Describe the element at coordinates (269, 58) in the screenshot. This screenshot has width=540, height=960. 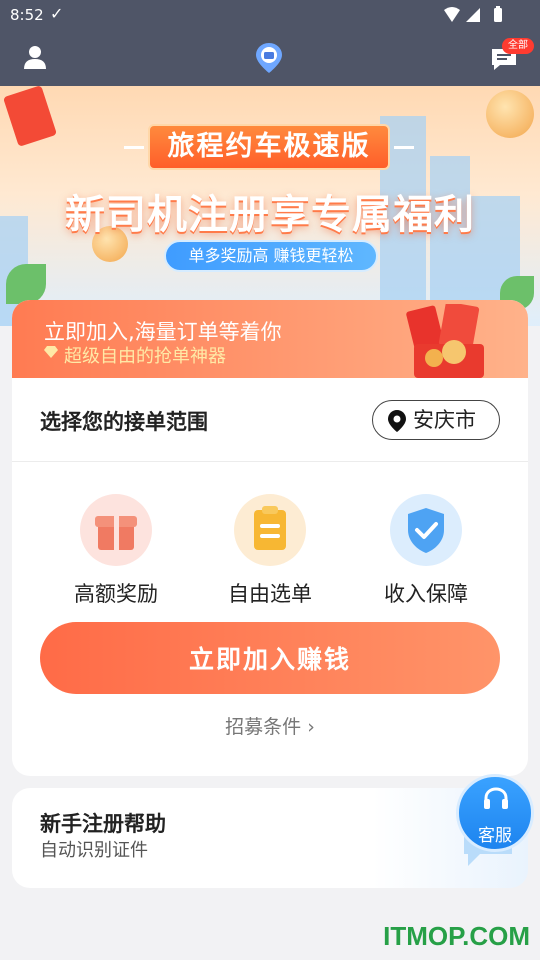
I see `app-logo-icon` at that location.